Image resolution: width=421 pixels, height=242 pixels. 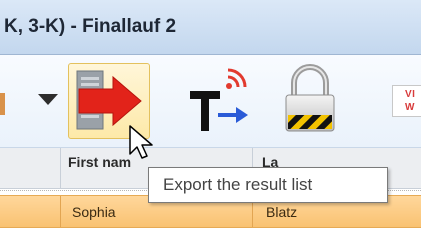 What do you see at coordinates (2, 104) in the screenshot?
I see `toolbar-partial-button` at bounding box center [2, 104].